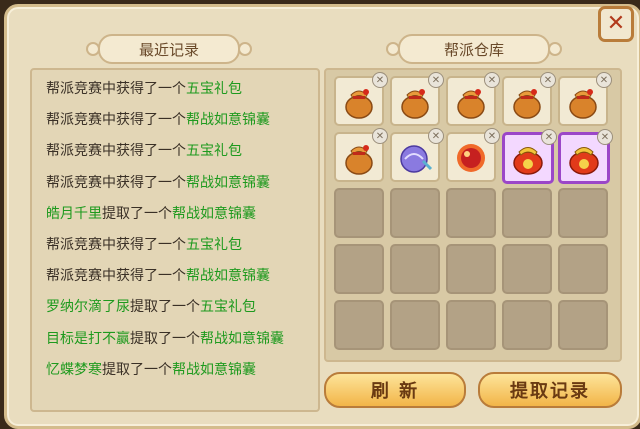  I want to click on close-icon: ✕, so click(616, 23).